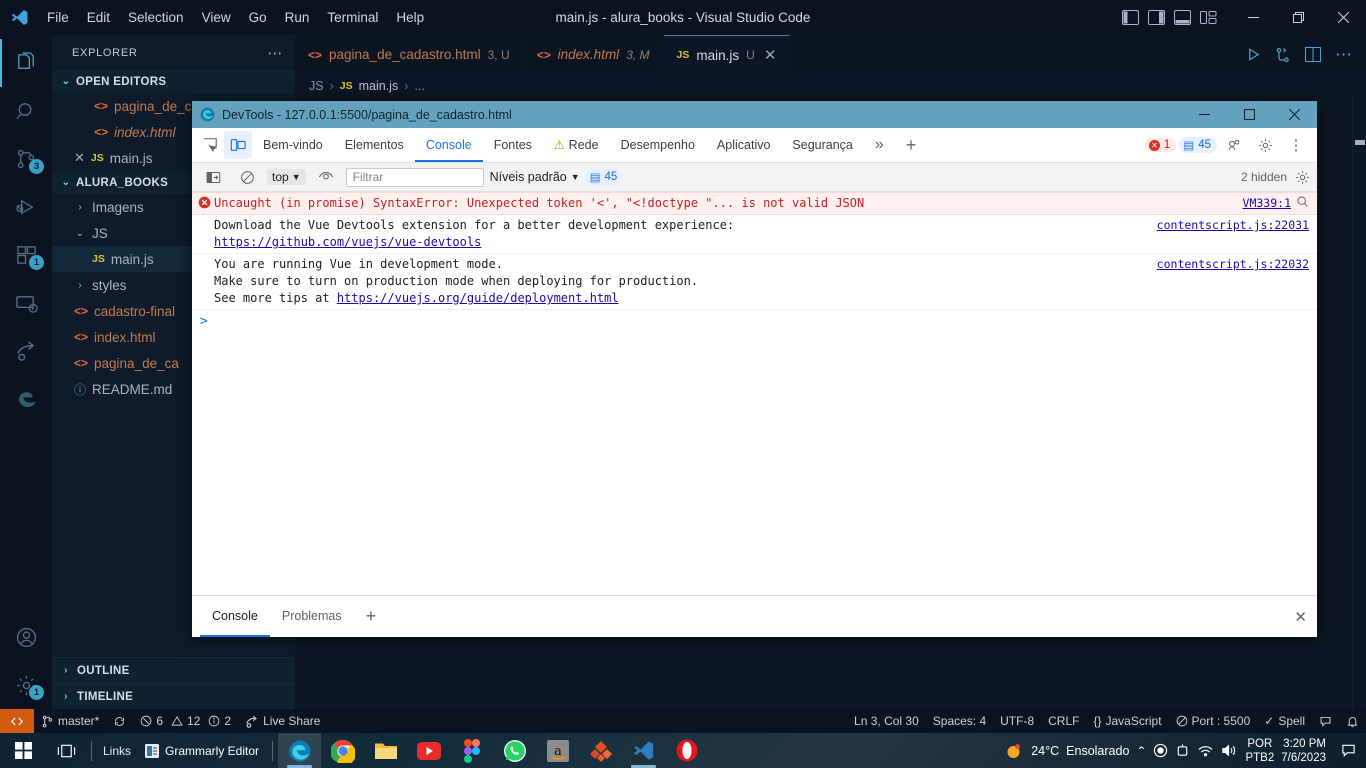  Describe the element at coordinates (658, 145) in the screenshot. I see `devtools-tab-desempenho: Desempenho` at that location.